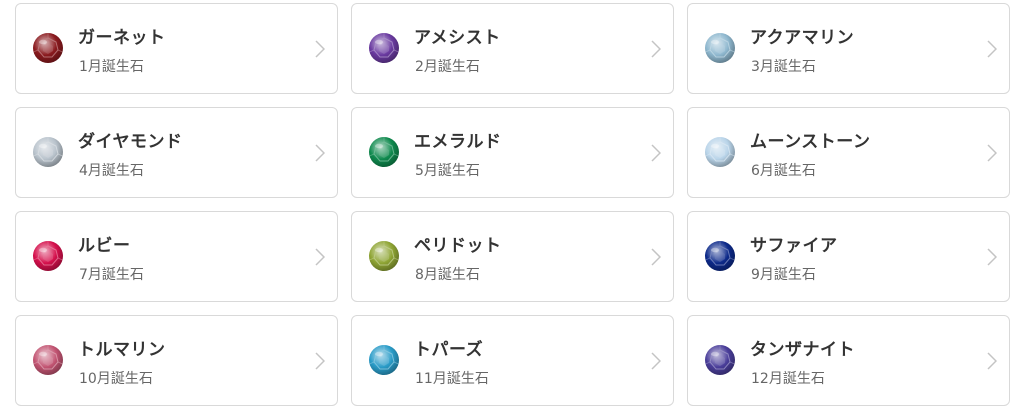 This screenshot has width=1024, height=412. I want to click on gem-month: 4月誕生石, so click(111, 171).